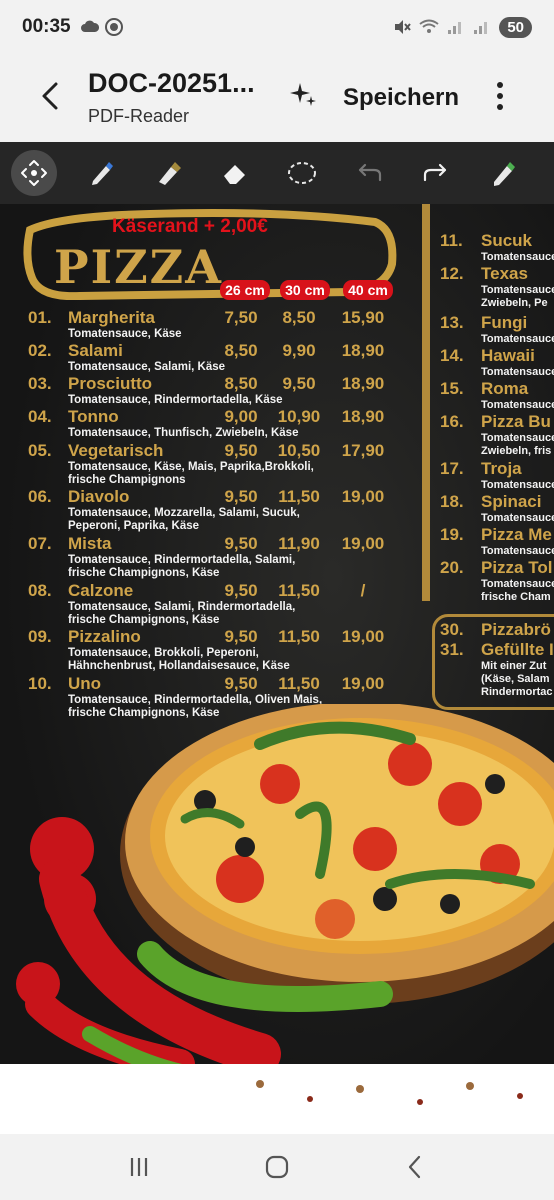 The width and height of the screenshot is (554, 1200). Describe the element at coordinates (481, 28) in the screenshot. I see `signal2-icon` at that location.